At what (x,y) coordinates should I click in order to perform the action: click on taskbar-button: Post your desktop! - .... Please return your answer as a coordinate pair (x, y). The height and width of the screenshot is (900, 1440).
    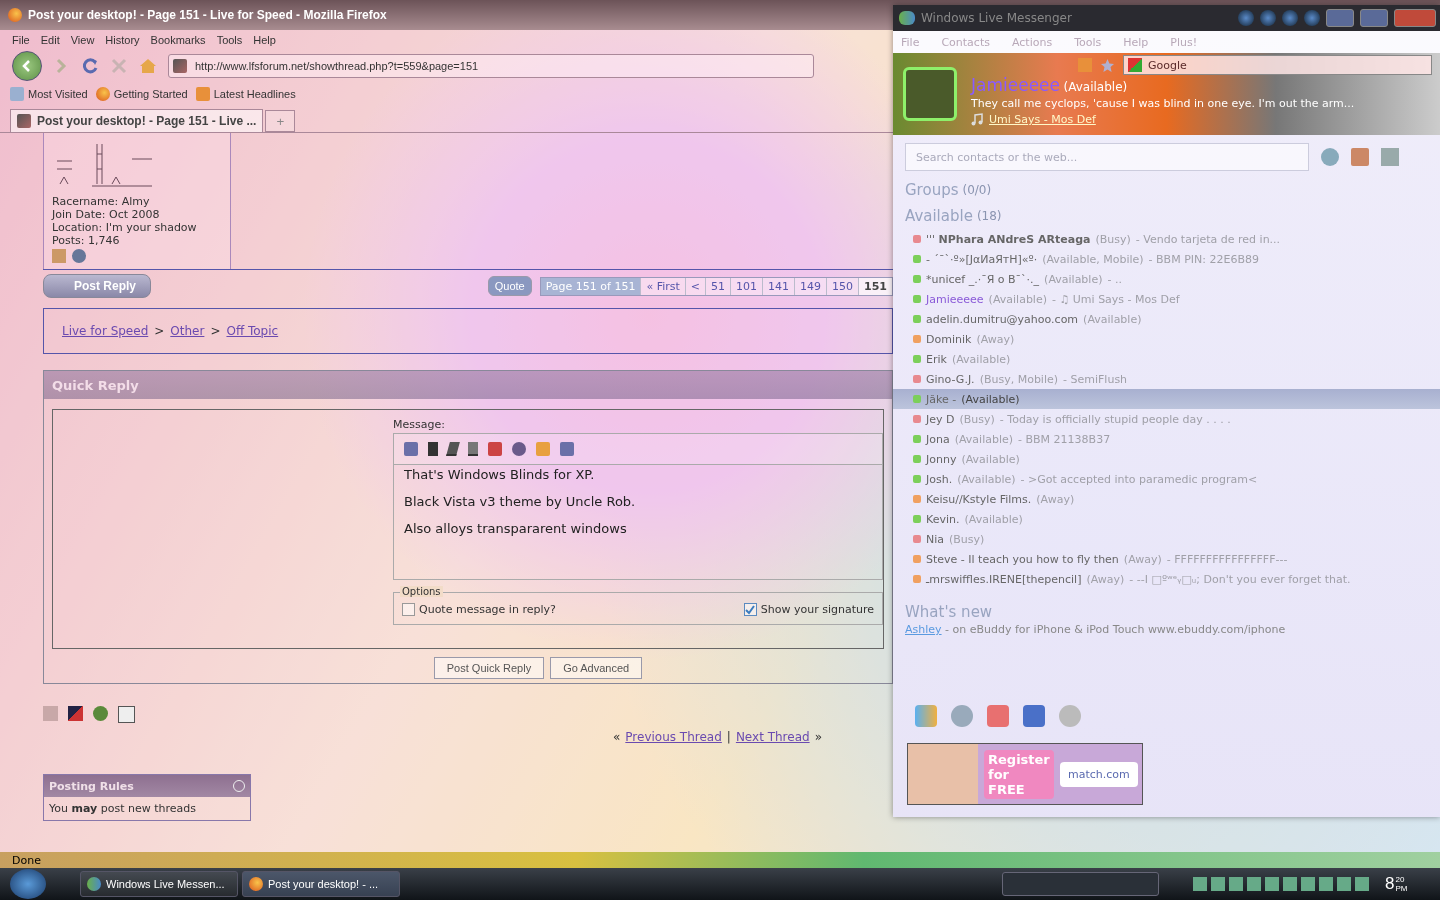
    Looking at the image, I should click on (321, 884).